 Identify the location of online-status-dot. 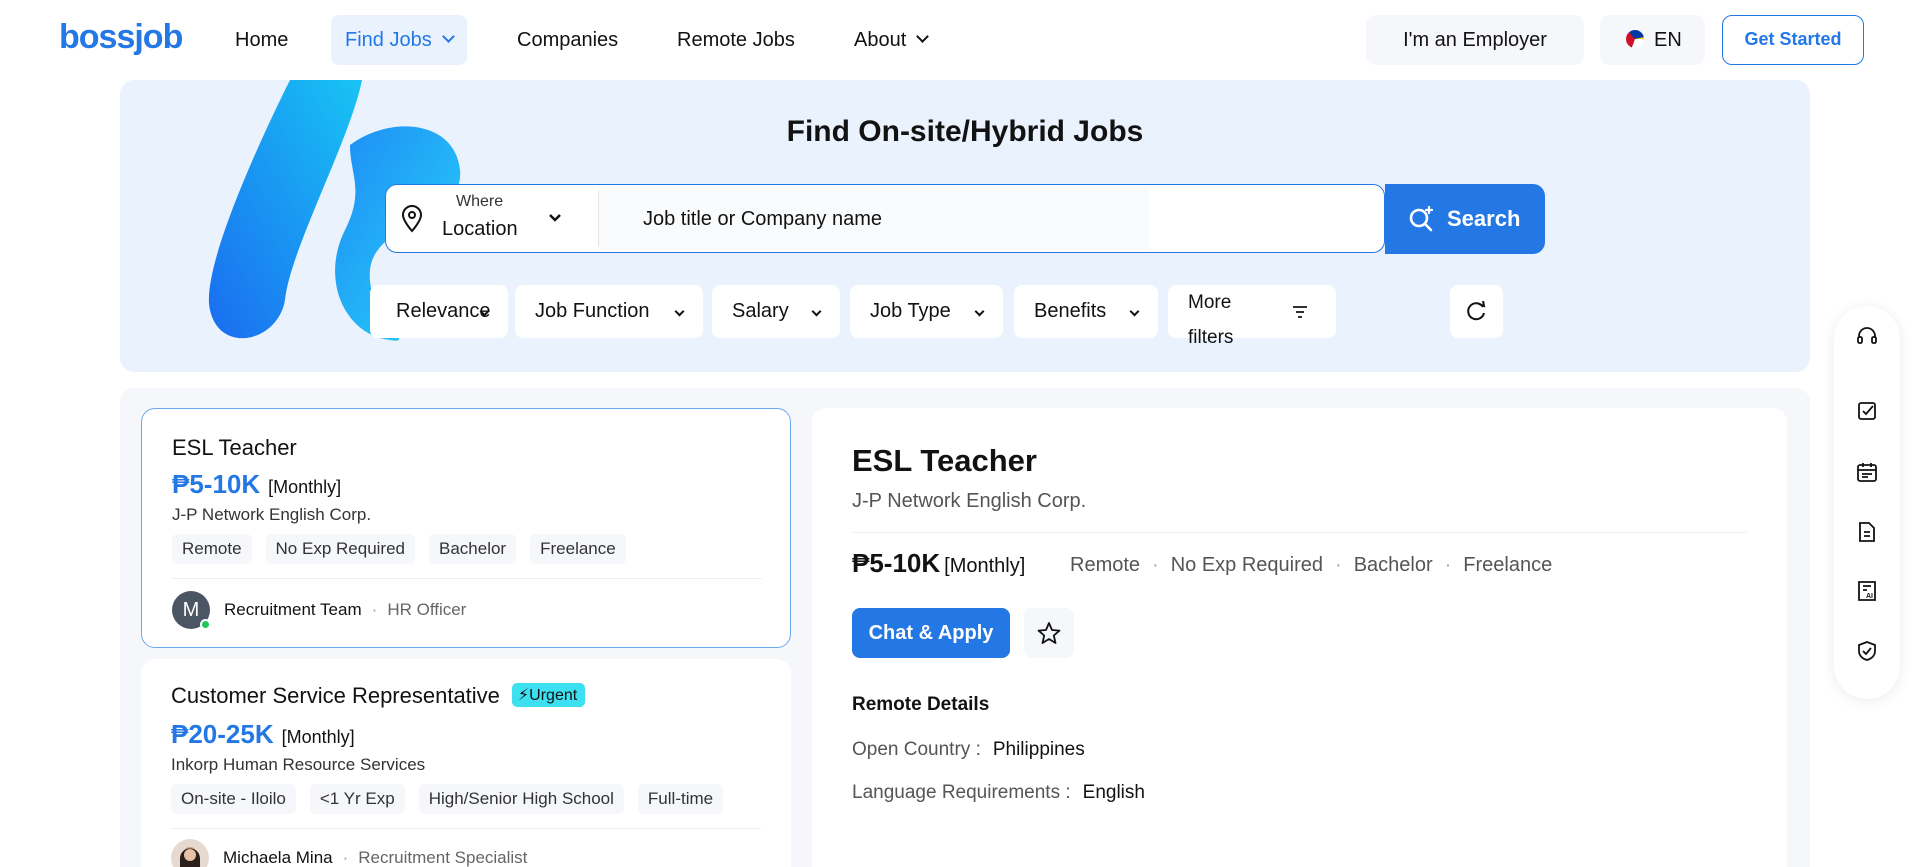
(205, 624).